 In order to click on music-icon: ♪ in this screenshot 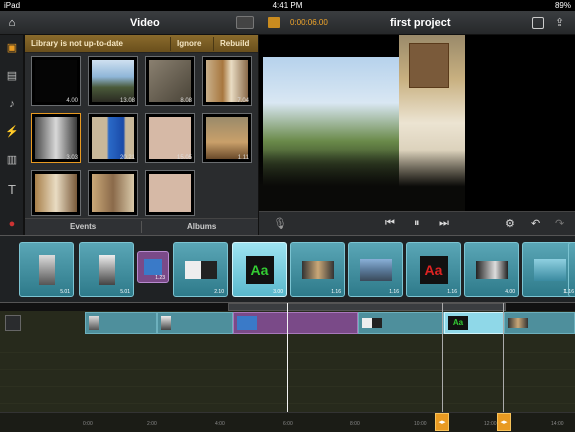, I will do `click(12, 104)`.